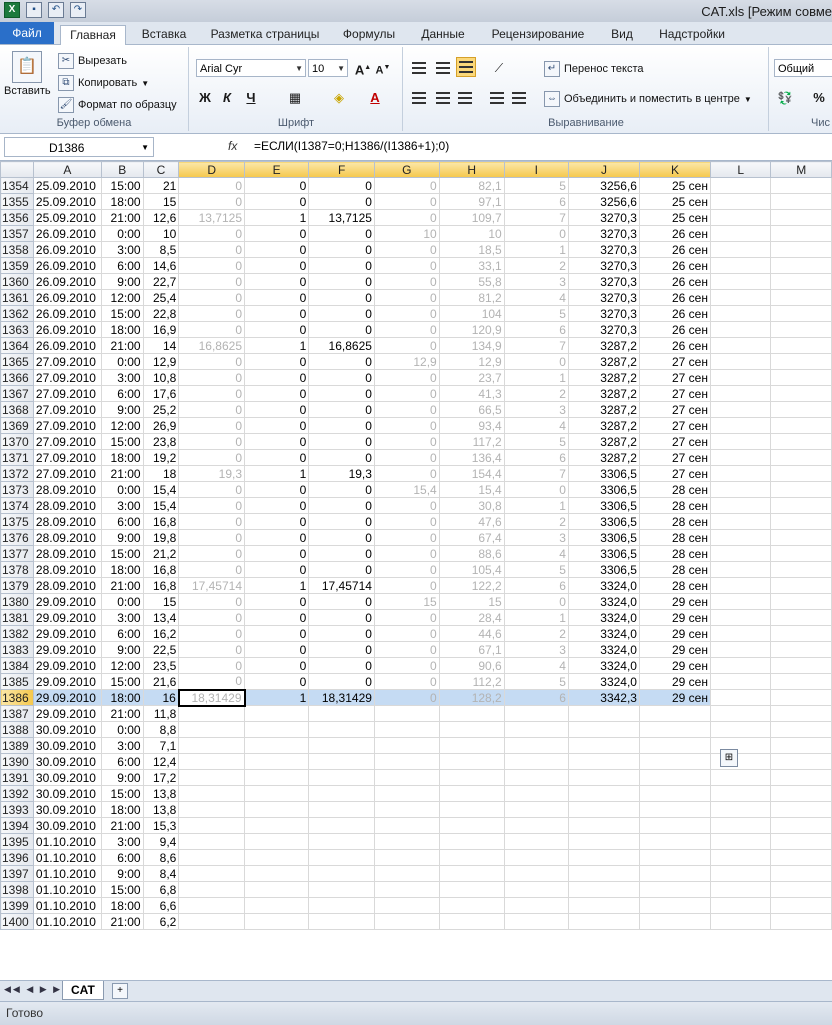 The width and height of the screenshot is (832, 1025). What do you see at coordinates (471, 601) in the screenshot?
I see `cell: 15` at bounding box center [471, 601].